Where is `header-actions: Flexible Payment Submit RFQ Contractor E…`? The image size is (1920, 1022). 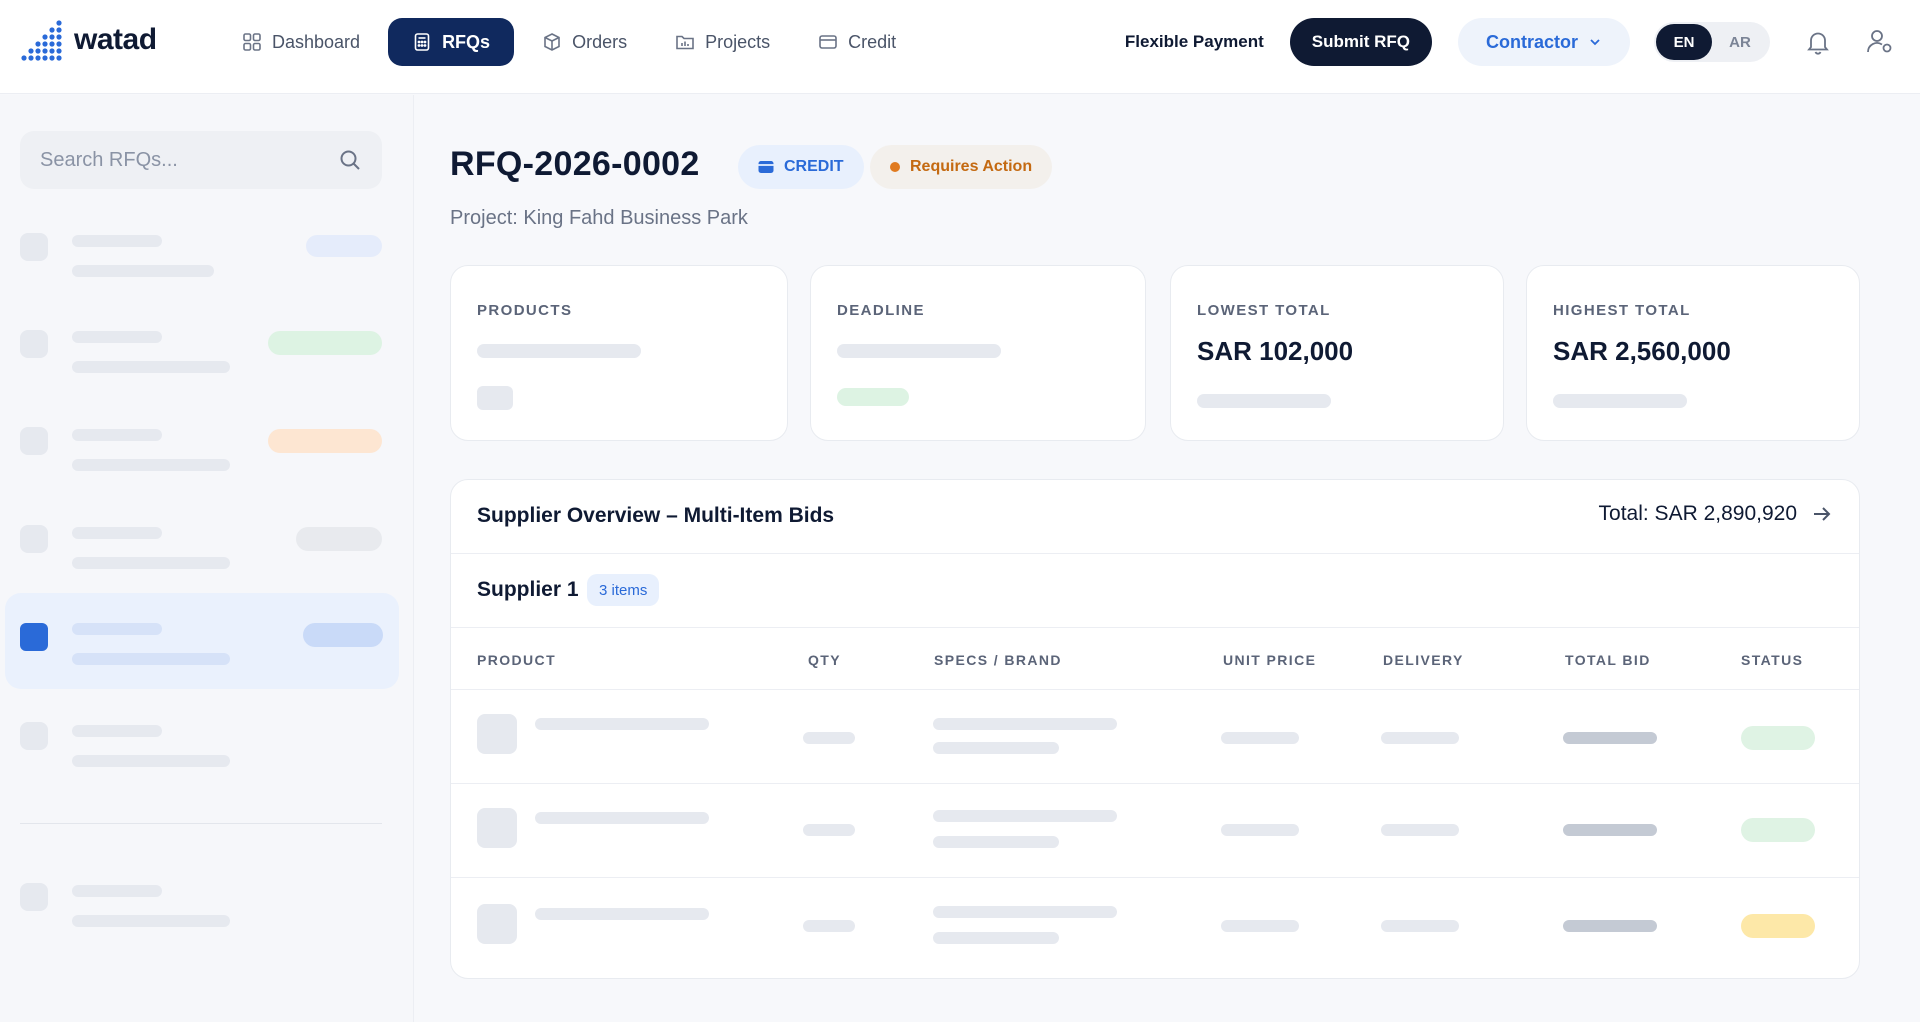 header-actions: Flexible Payment Submit RFQ Contractor E… is located at coordinates (1510, 42).